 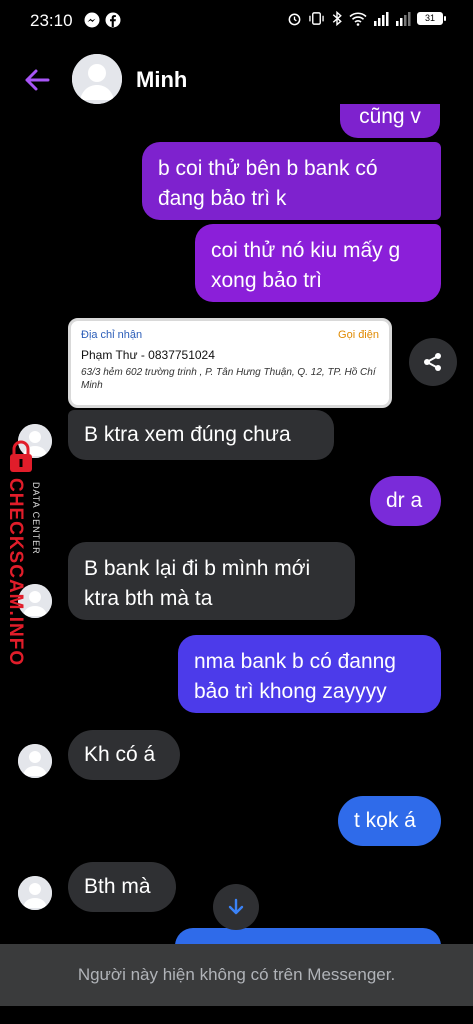 I want to click on message-text: t kọk á, so click(x=385, y=820).